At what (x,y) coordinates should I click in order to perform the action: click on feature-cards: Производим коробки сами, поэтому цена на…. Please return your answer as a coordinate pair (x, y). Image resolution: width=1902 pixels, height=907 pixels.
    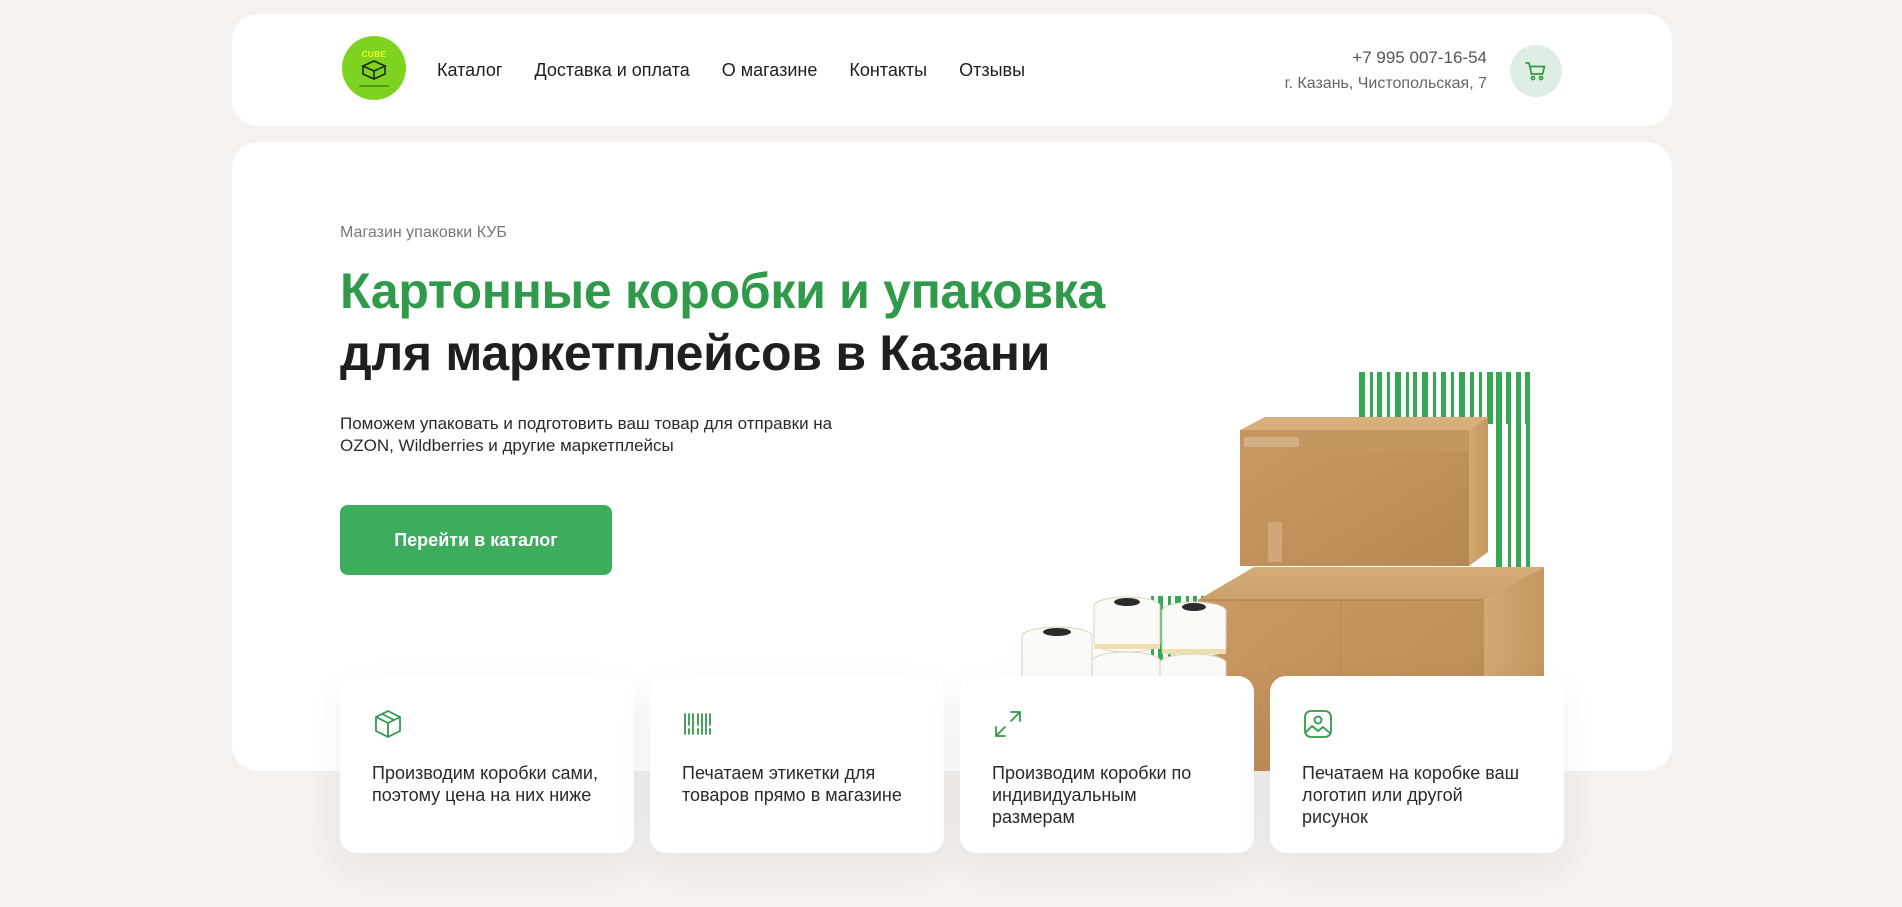
    Looking at the image, I should click on (952, 764).